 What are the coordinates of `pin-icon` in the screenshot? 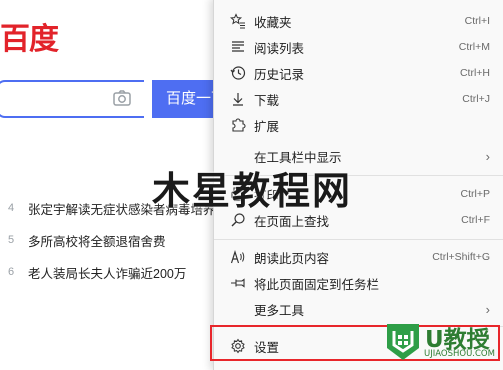 It's located at (238, 283).